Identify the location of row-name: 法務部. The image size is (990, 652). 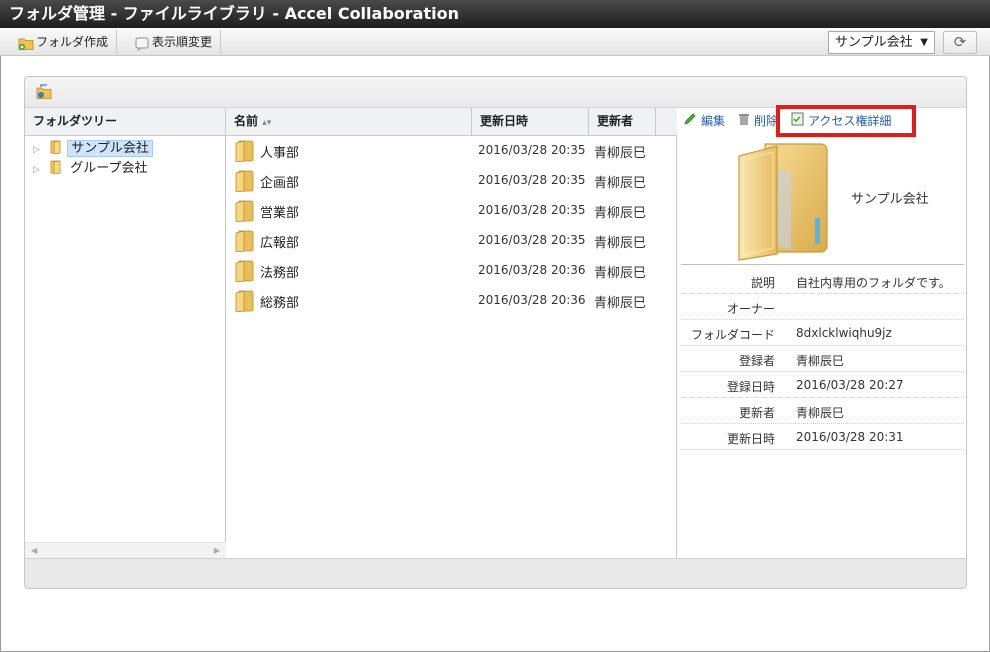
(280, 273).